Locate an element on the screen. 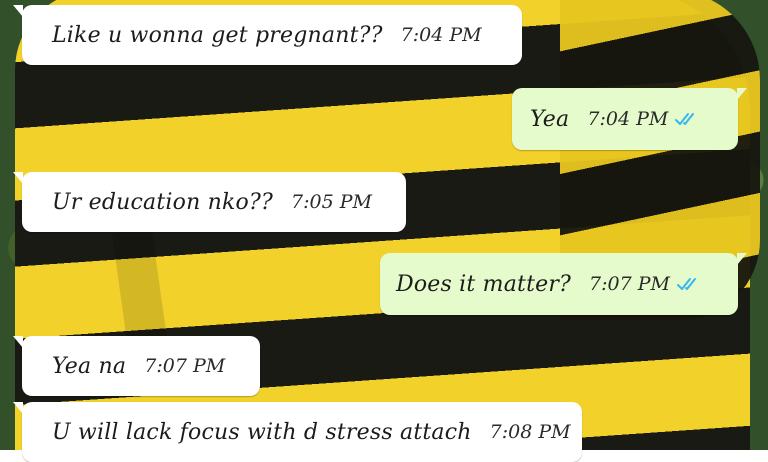  message-text: Yea is located at coordinates (550, 119).